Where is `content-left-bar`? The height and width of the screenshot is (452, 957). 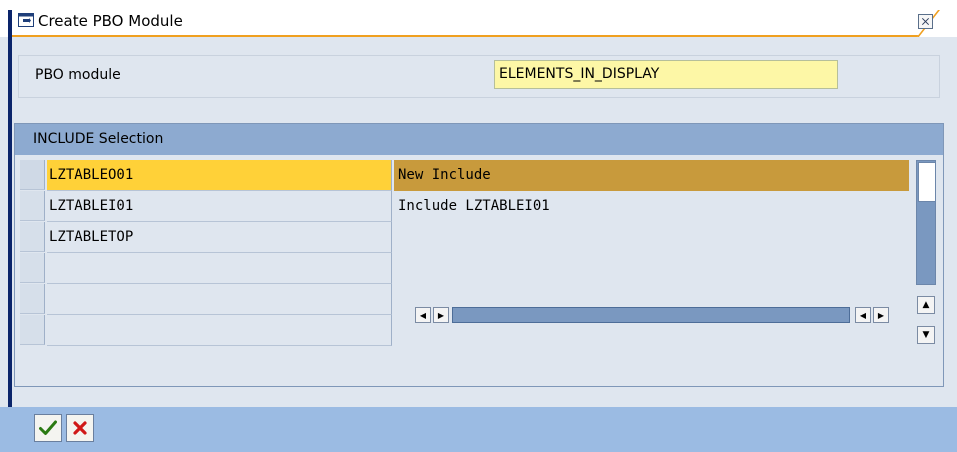 content-left-bar is located at coordinates (10, 222).